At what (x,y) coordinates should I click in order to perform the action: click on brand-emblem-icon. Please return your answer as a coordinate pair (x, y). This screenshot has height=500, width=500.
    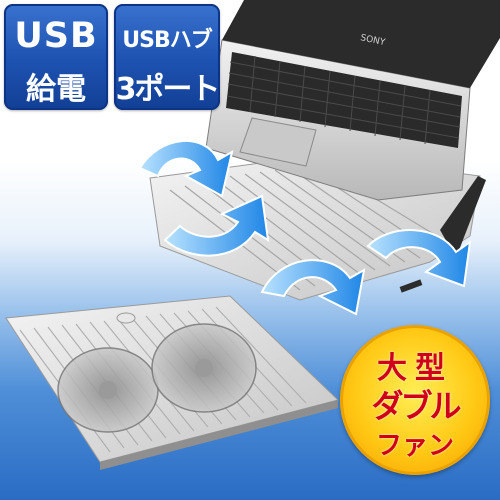
    Looking at the image, I should click on (126, 318).